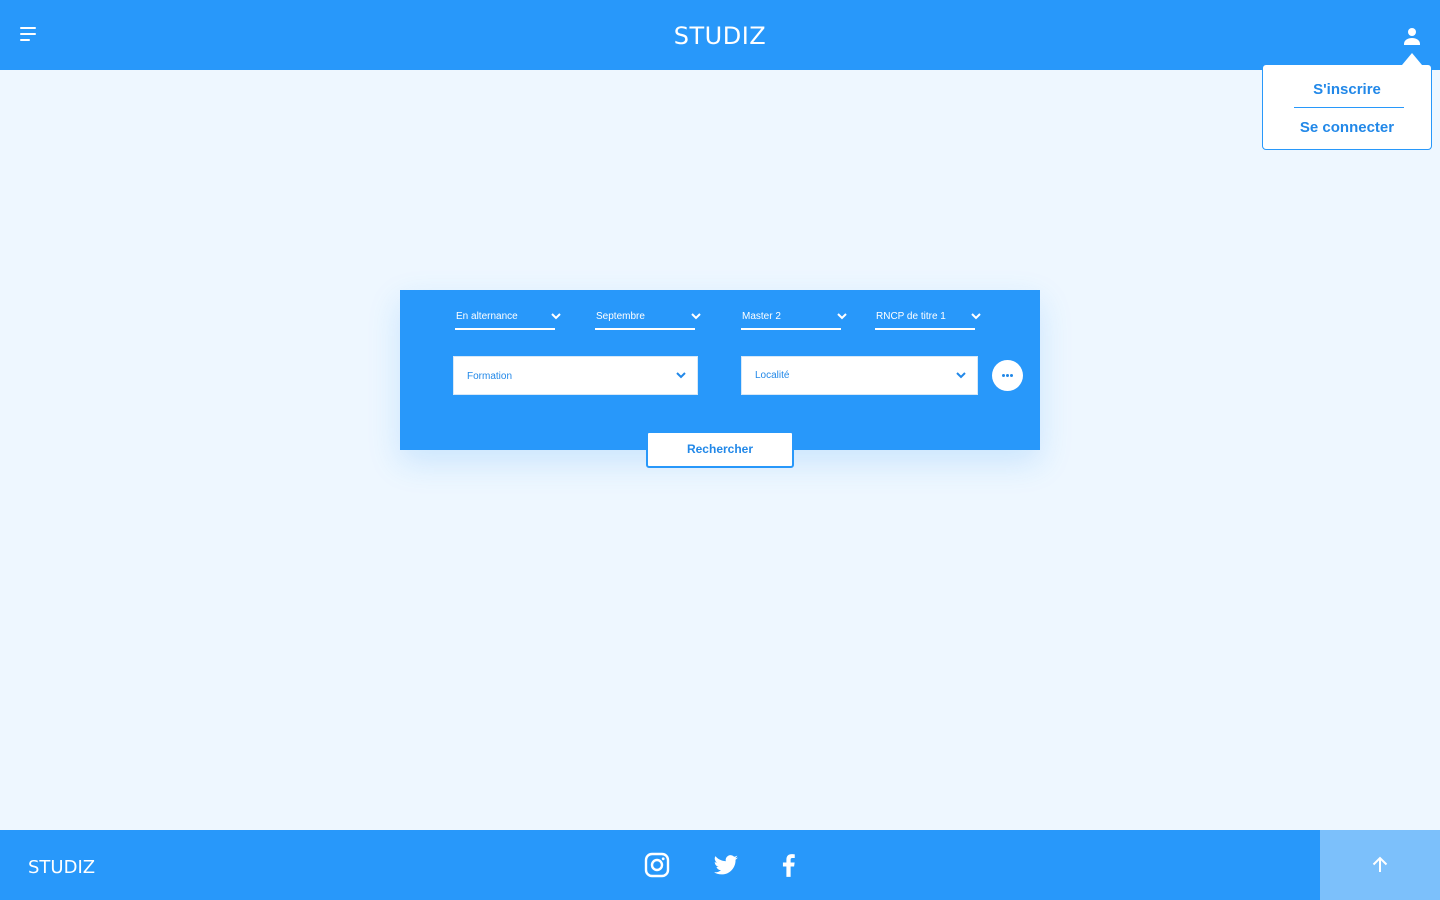  I want to click on filter-contract-type: En alternance, so click(508, 319).